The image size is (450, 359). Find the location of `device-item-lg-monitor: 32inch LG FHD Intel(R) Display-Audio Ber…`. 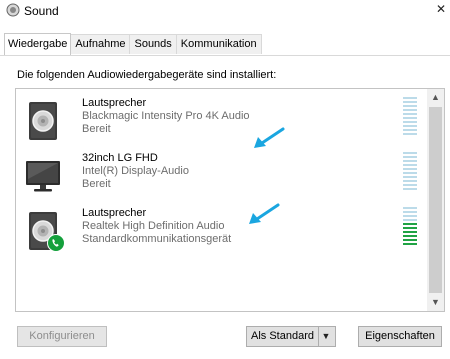

device-item-lg-monitor: 32inch LG FHD Intel(R) Display-Audio Ber… is located at coordinates (212, 176).